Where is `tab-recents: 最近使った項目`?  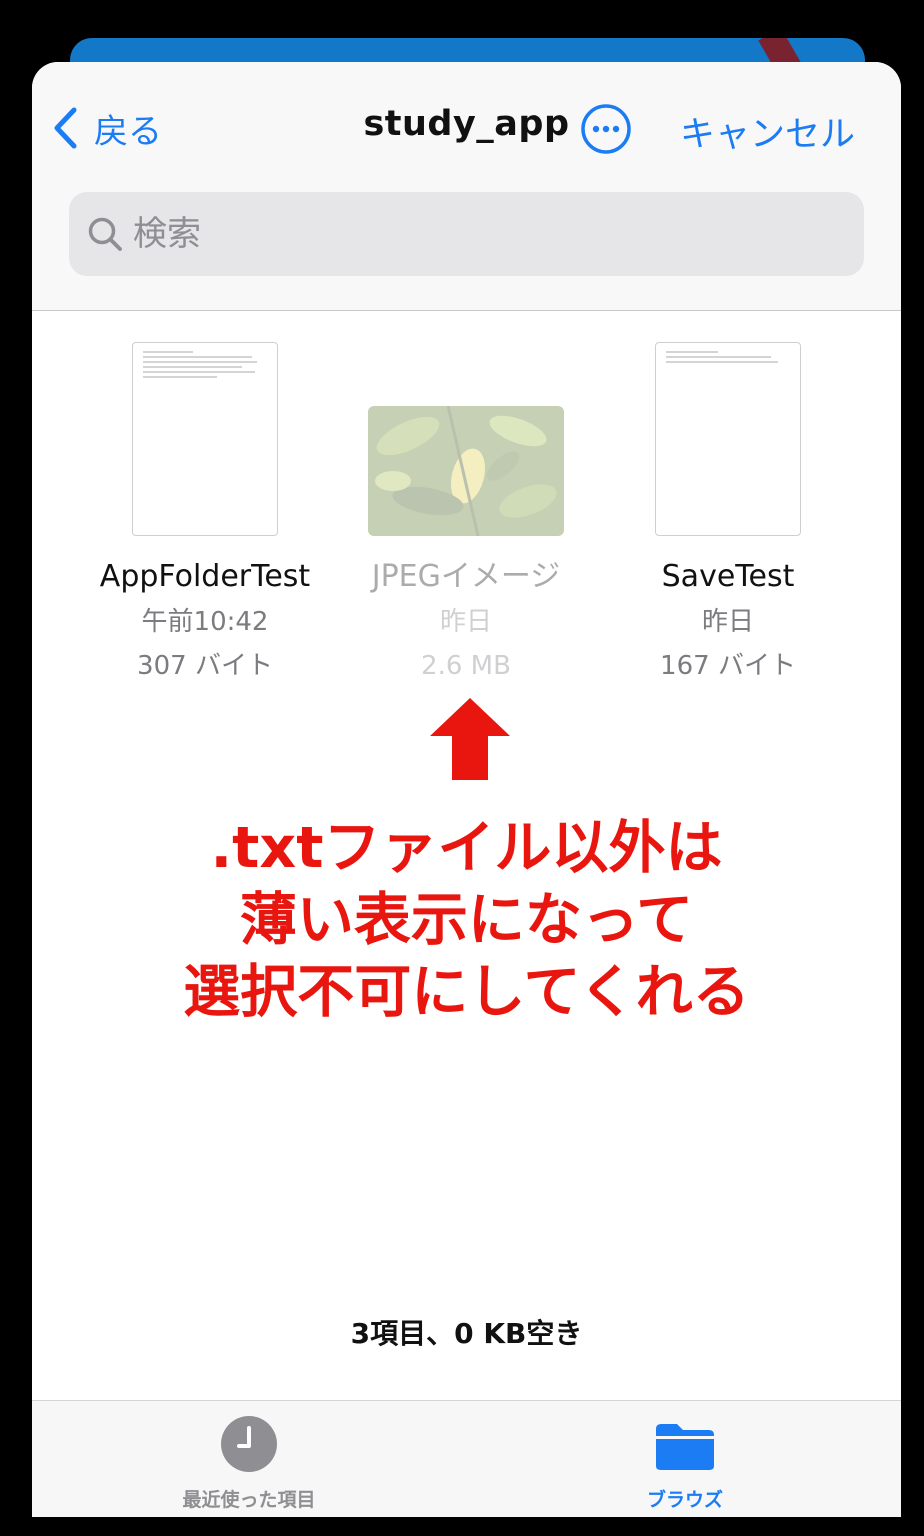
tab-recents: 最近使った項目 is located at coordinates (249, 1459).